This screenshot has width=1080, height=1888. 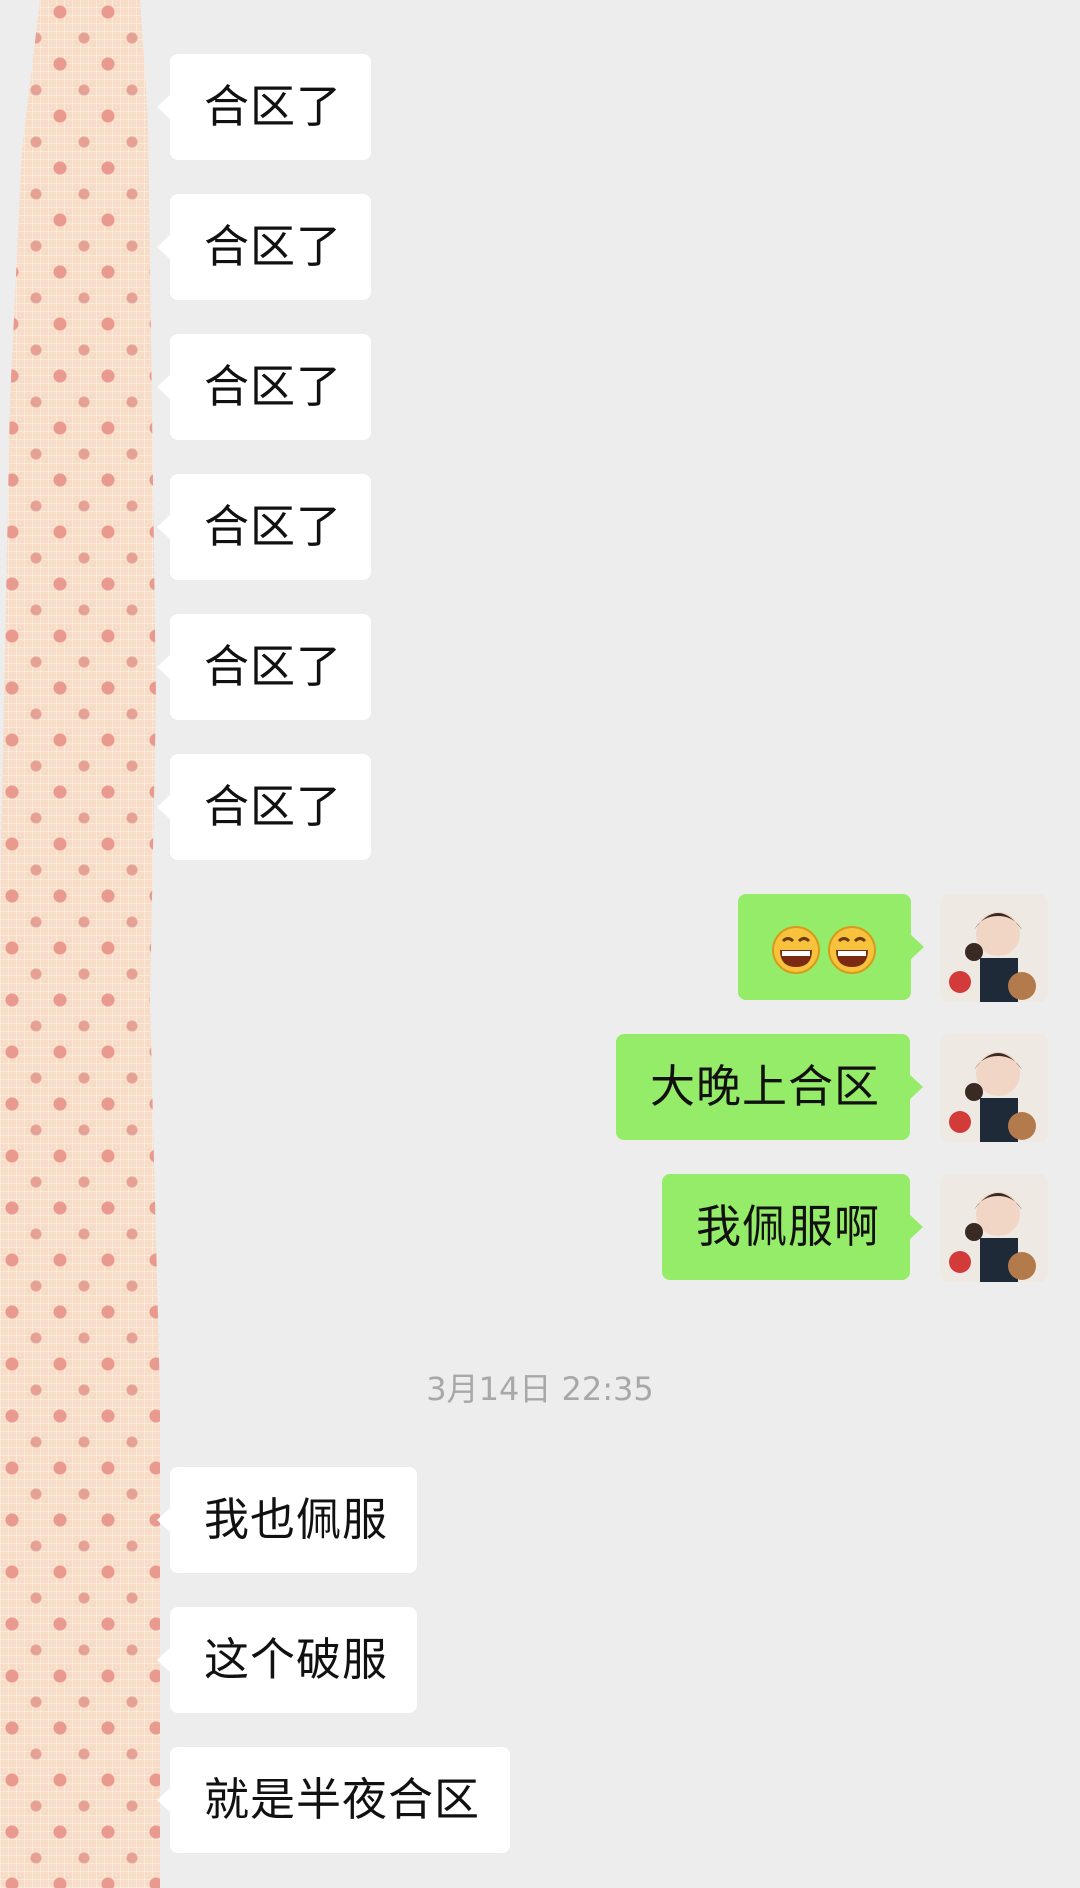 What do you see at coordinates (342, 1799) in the screenshot?
I see `message-text: 就是半夜合区` at bounding box center [342, 1799].